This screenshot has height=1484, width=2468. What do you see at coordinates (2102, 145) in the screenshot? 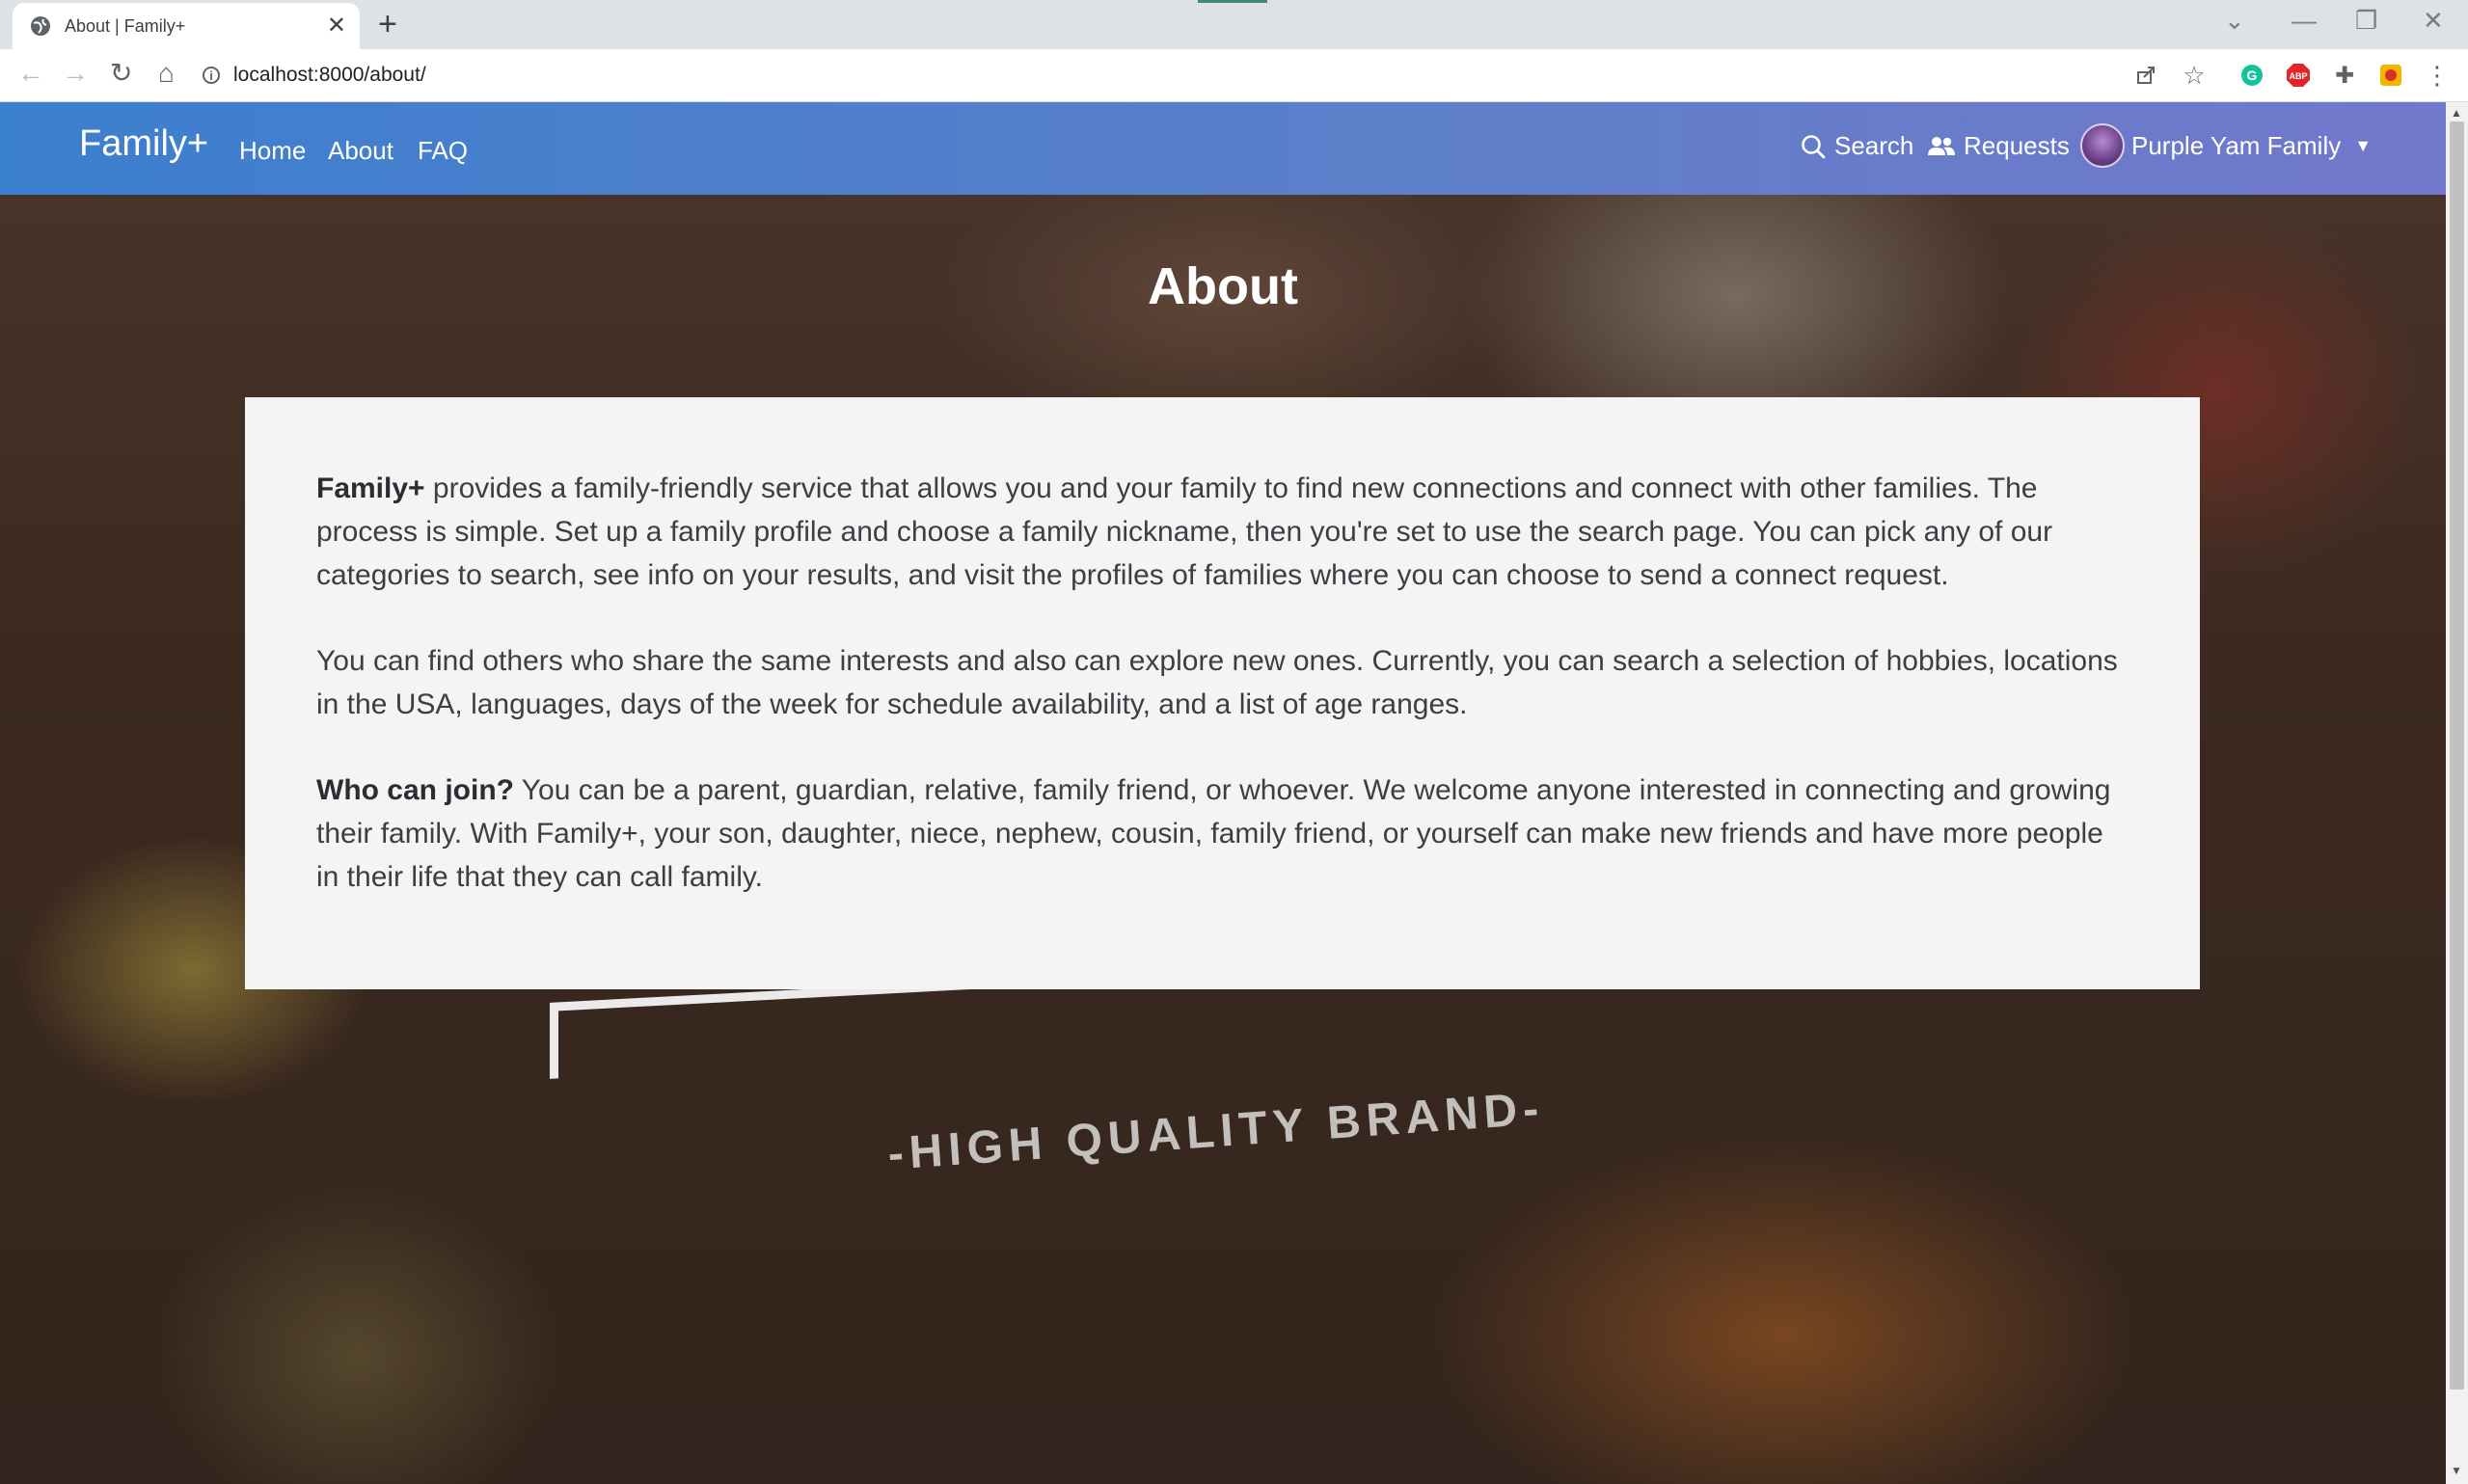
I see `avatar` at bounding box center [2102, 145].